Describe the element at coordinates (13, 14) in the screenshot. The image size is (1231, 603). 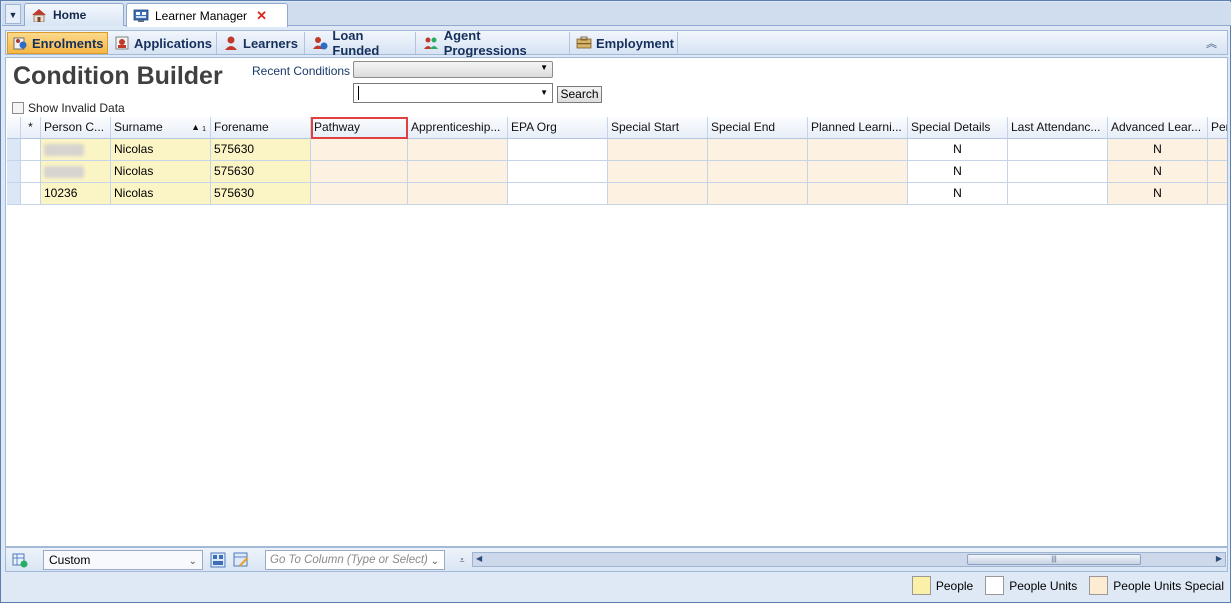
I see `tab-list-dropdown: ▼` at that location.